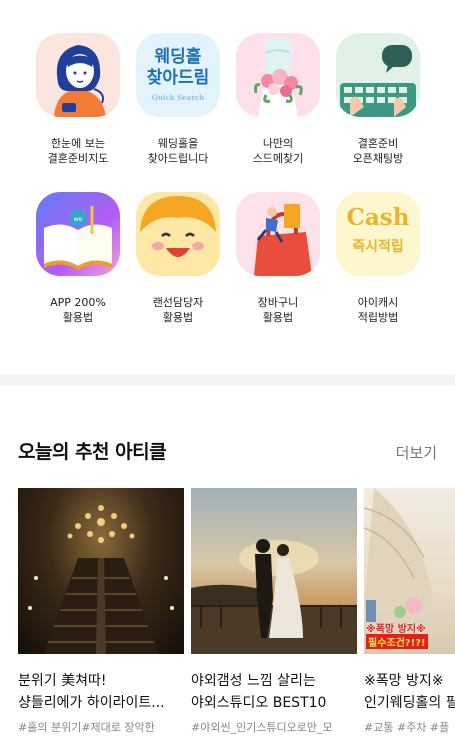 Image resolution: width=455 pixels, height=744 pixels. I want to click on cash-icon: Cash 즉시적립, so click(378, 234).